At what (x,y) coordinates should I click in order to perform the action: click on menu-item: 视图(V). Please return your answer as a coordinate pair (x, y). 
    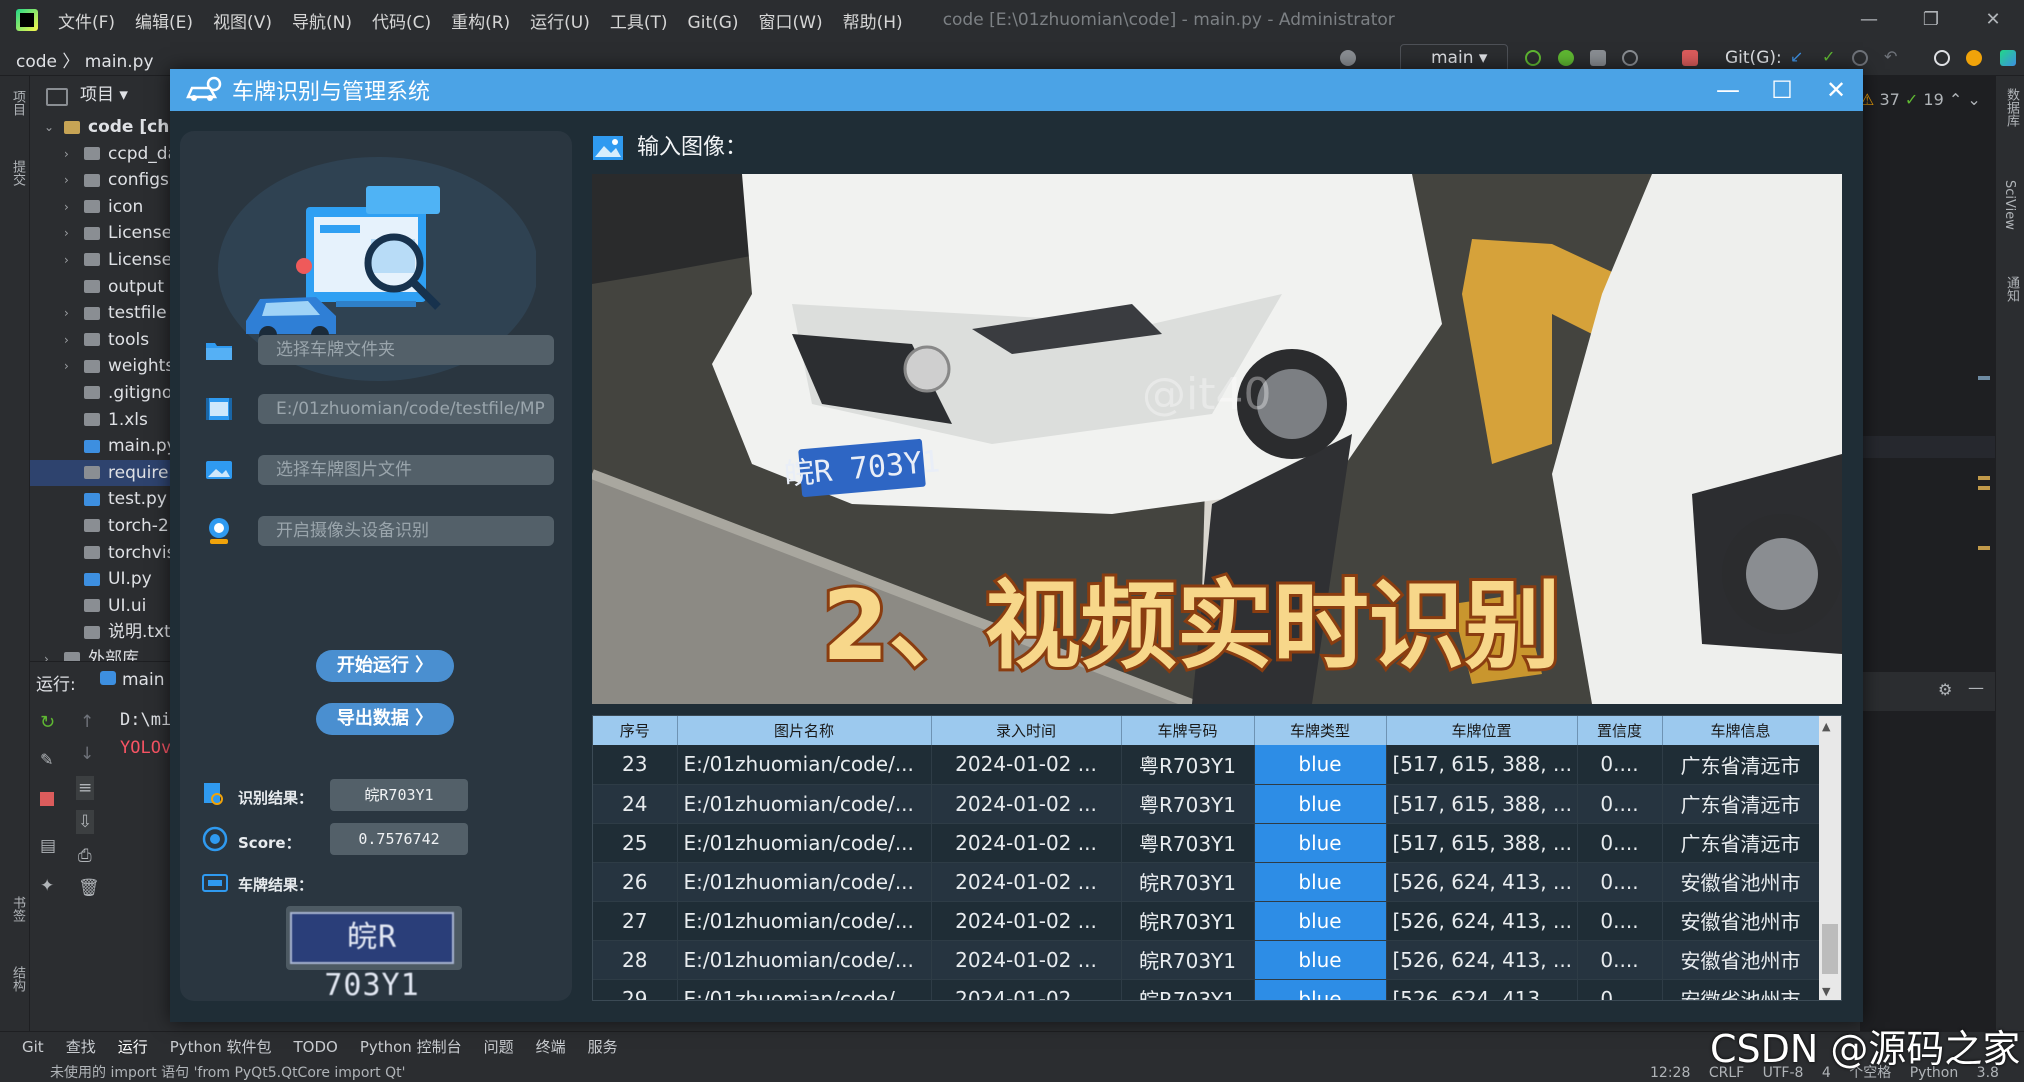
    Looking at the image, I should click on (242, 23).